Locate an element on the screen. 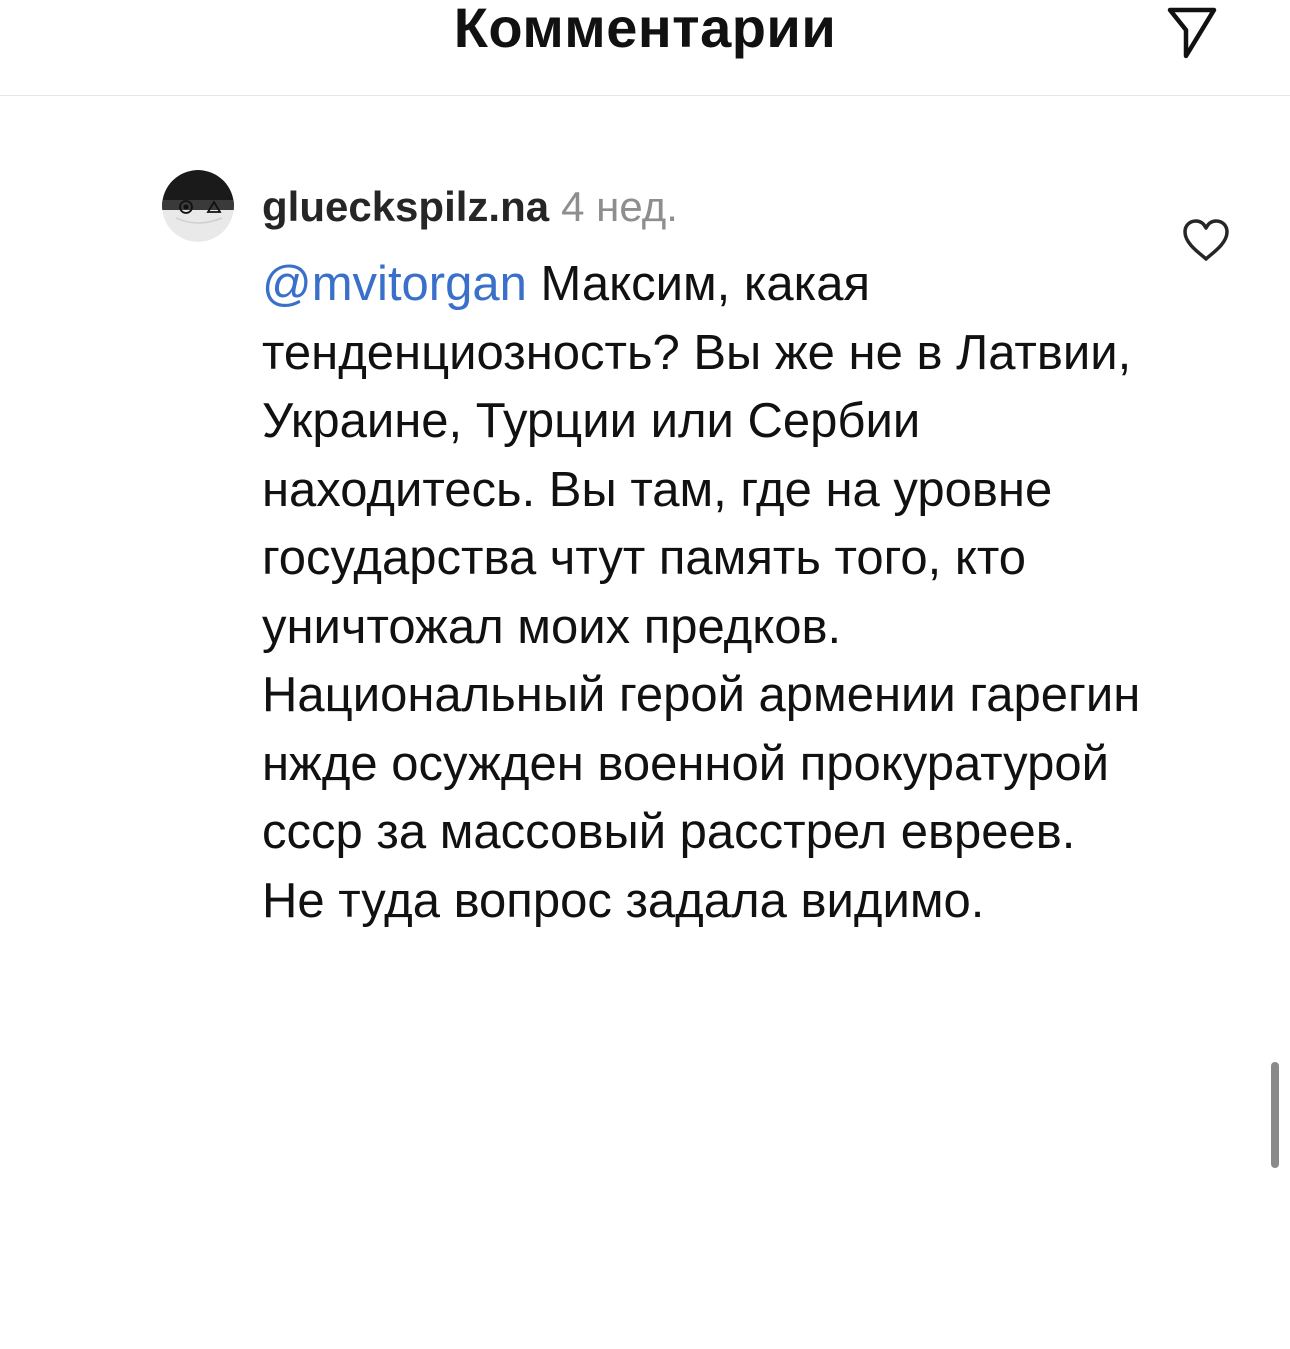 The width and height of the screenshot is (1290, 1349). heart-outline-icon is located at coordinates (1206, 240).